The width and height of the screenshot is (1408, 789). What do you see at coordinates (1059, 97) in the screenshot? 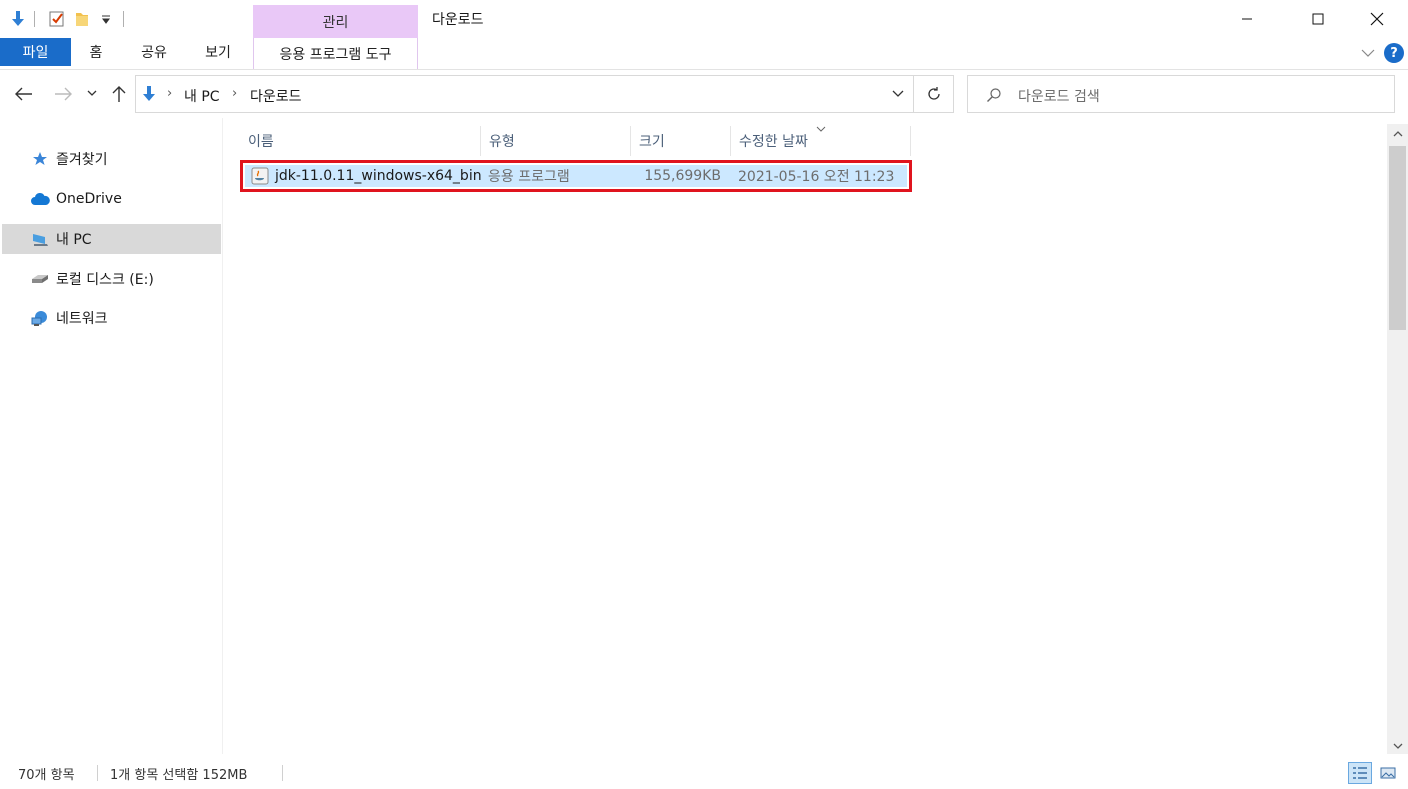
I see `search-placeholder: 다운로드 검색` at bounding box center [1059, 97].